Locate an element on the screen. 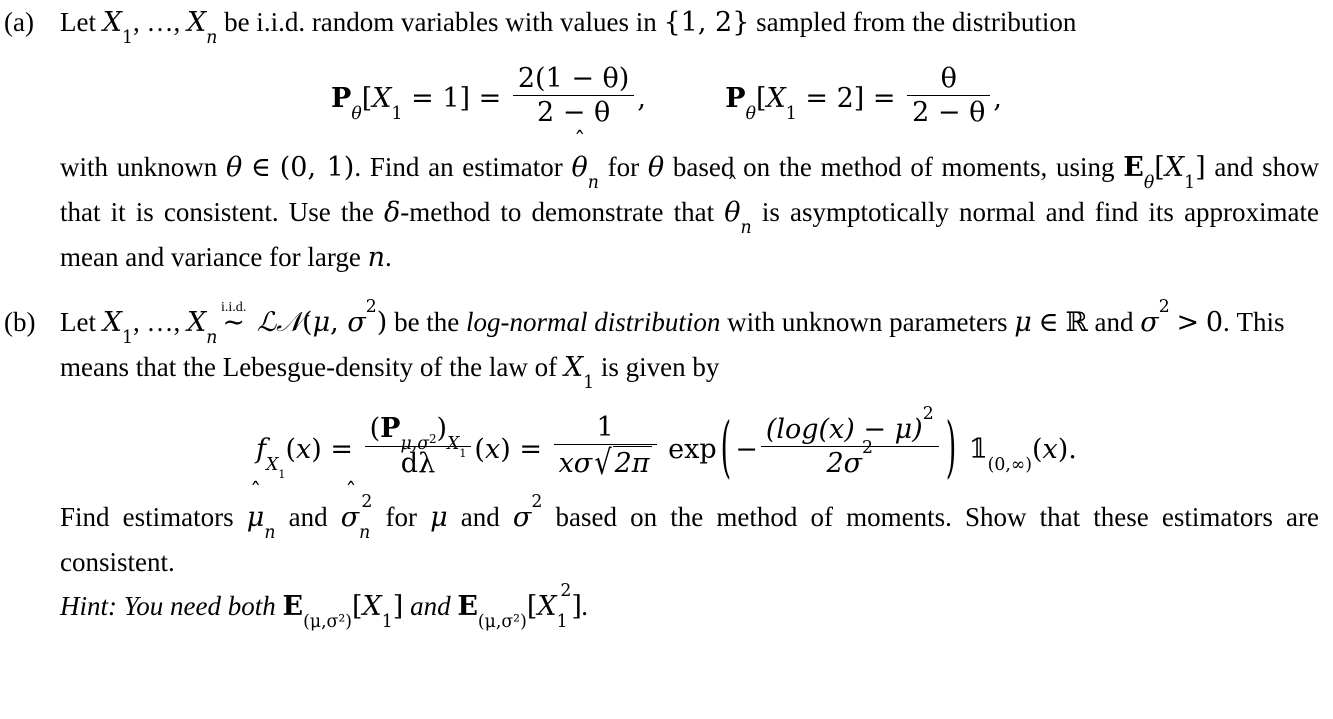 The image size is (1333, 719). math-theta-hat-a2: ̂θn is located at coordinates (738, 217).